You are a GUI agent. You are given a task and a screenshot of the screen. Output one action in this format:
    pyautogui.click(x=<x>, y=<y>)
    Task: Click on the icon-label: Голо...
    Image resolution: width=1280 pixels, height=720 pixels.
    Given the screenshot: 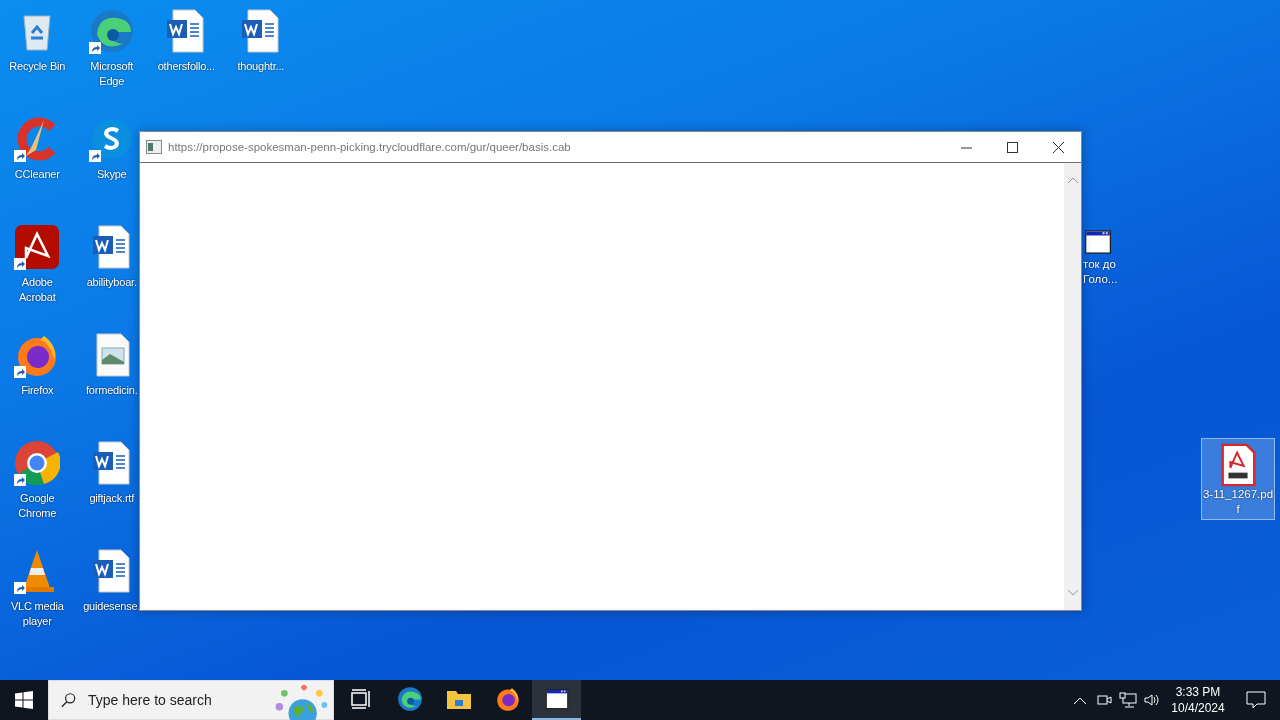 What is the action you would take?
    pyautogui.click(x=1100, y=279)
    